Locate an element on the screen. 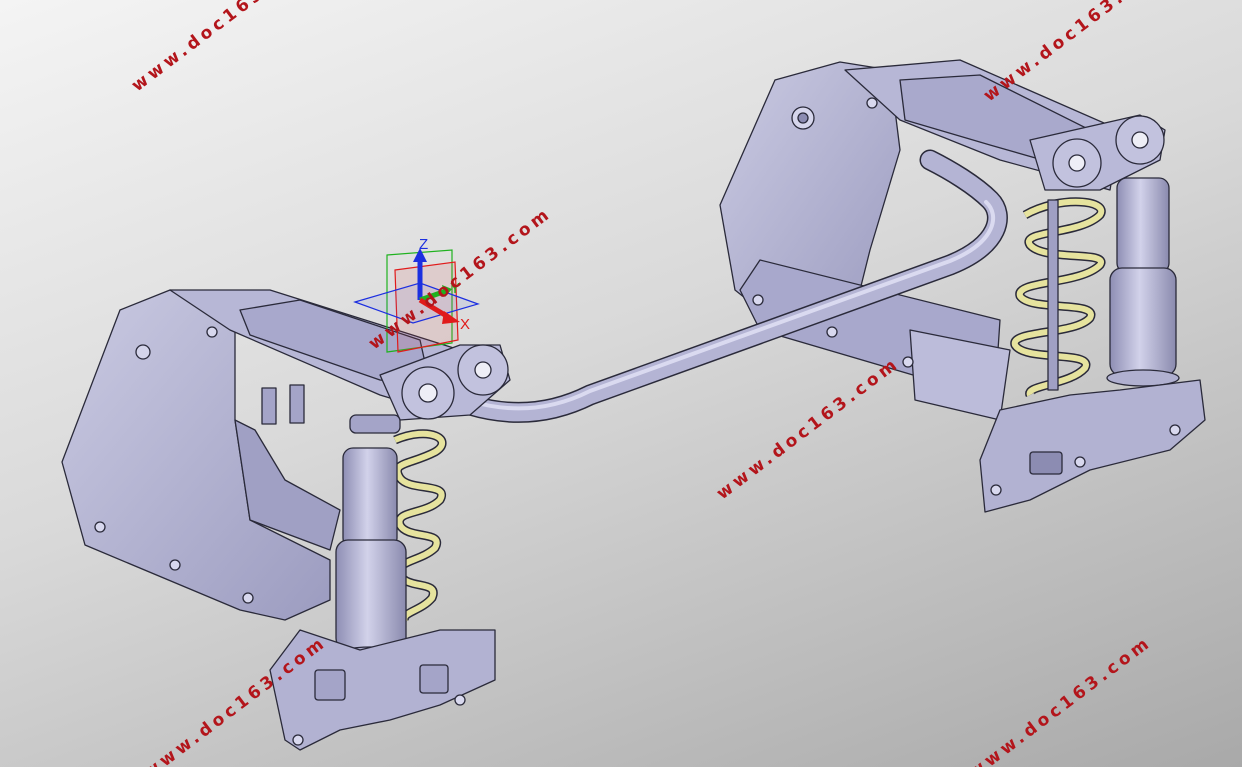  right-lower-mount is located at coordinates (1092, 446).